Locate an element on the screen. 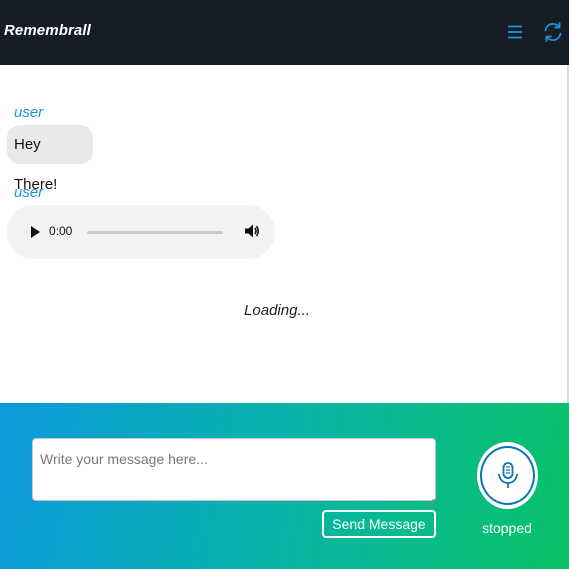 Image resolution: width=569 pixels, height=569 pixels. message-input is located at coordinates (234, 469).